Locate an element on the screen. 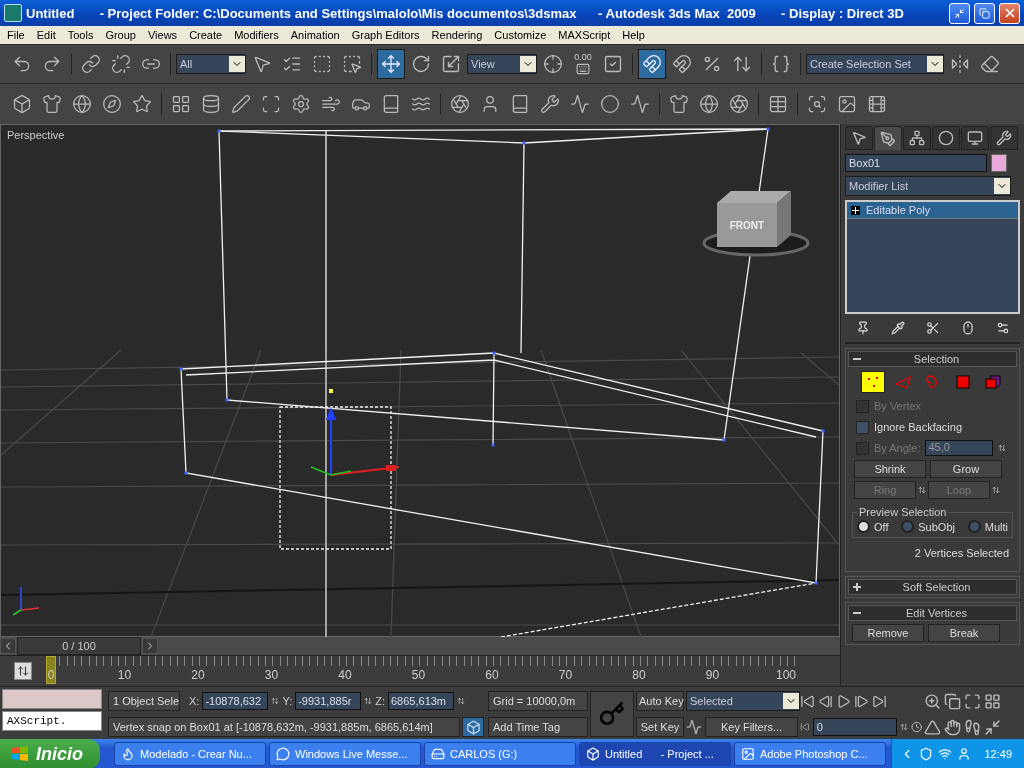  selection-status-text: 2 Vertices Selected is located at coordinates (961, 553).